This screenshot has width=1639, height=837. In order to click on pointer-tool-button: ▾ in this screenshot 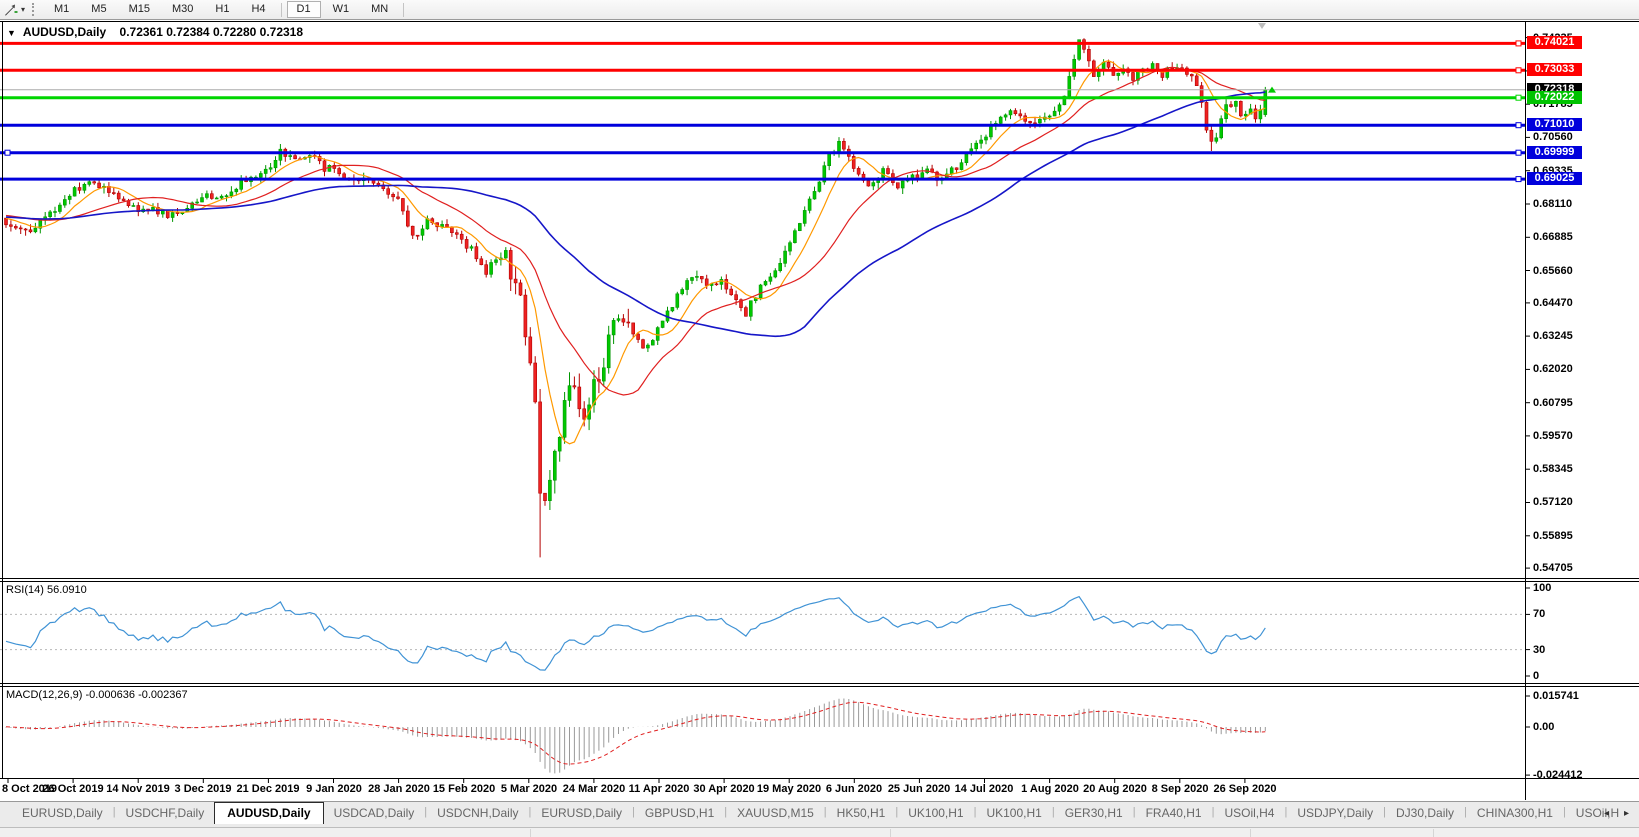, I will do `click(14, 10)`.